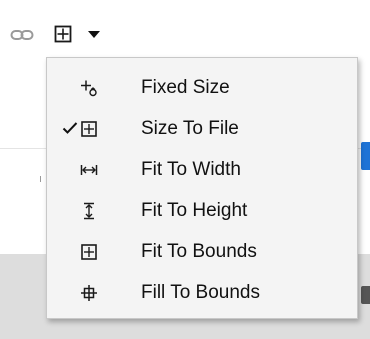  What do you see at coordinates (194, 210) in the screenshot?
I see `menu-item-label: Fit To Height` at bounding box center [194, 210].